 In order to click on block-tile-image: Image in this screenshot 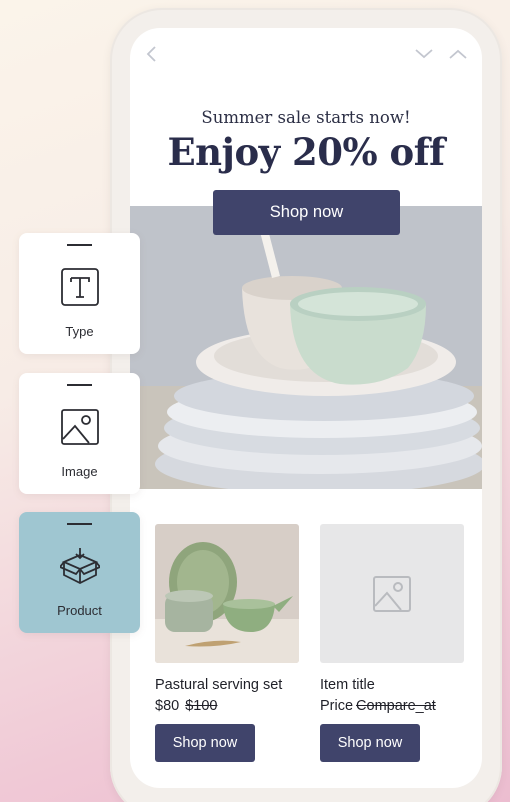, I will do `click(79, 433)`.